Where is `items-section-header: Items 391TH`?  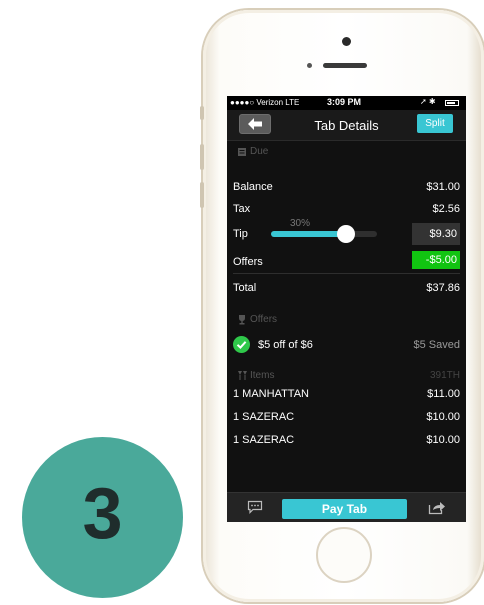 items-section-header: Items 391TH is located at coordinates (346, 376).